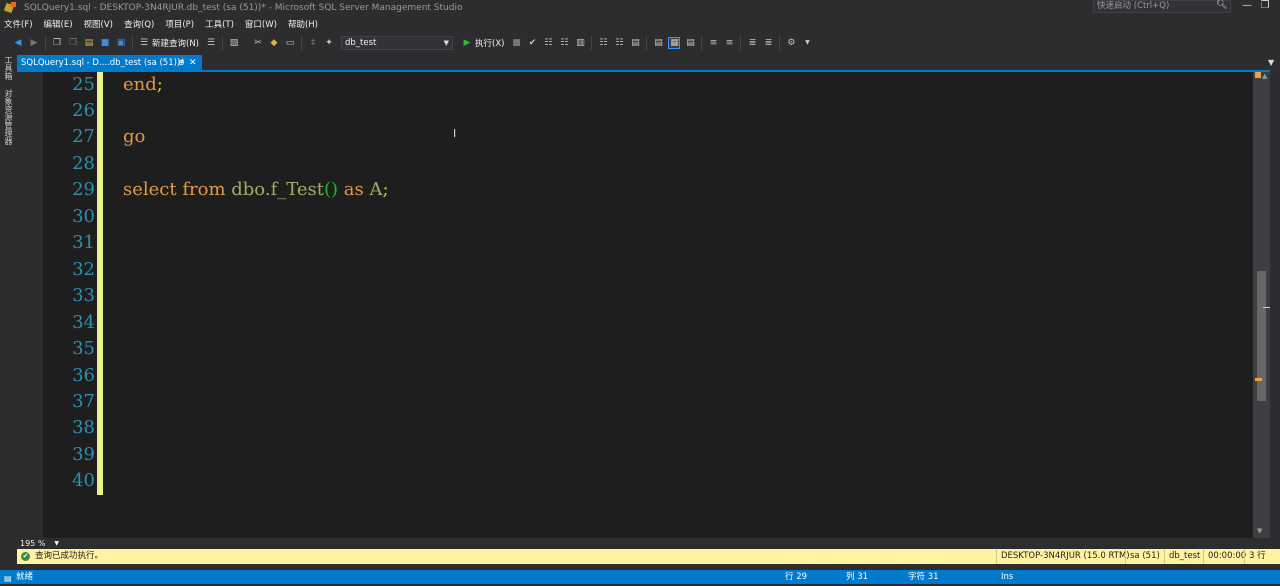 The width and height of the screenshot is (1280, 586). I want to click on tab-label: SQLQuery1.sql - D....db_test (sa (51))*, so click(103, 63).